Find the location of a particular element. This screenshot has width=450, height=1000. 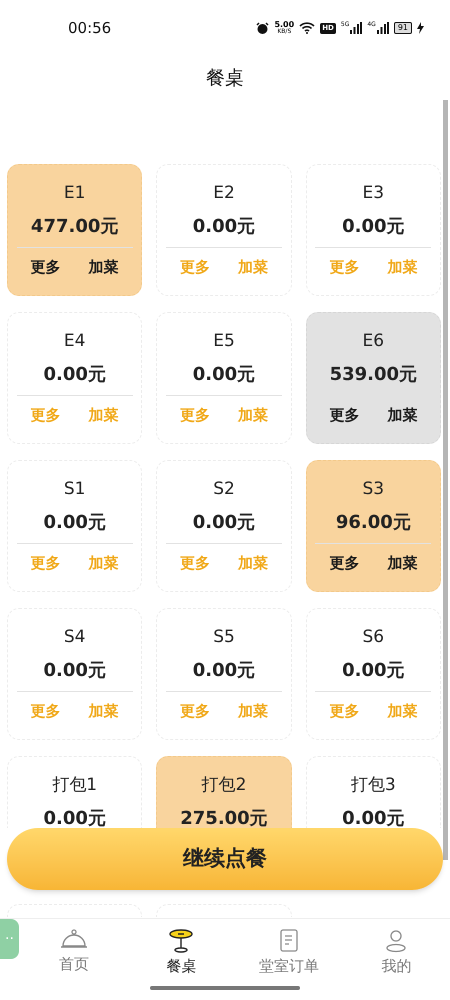

table-name: S3 is located at coordinates (373, 489).